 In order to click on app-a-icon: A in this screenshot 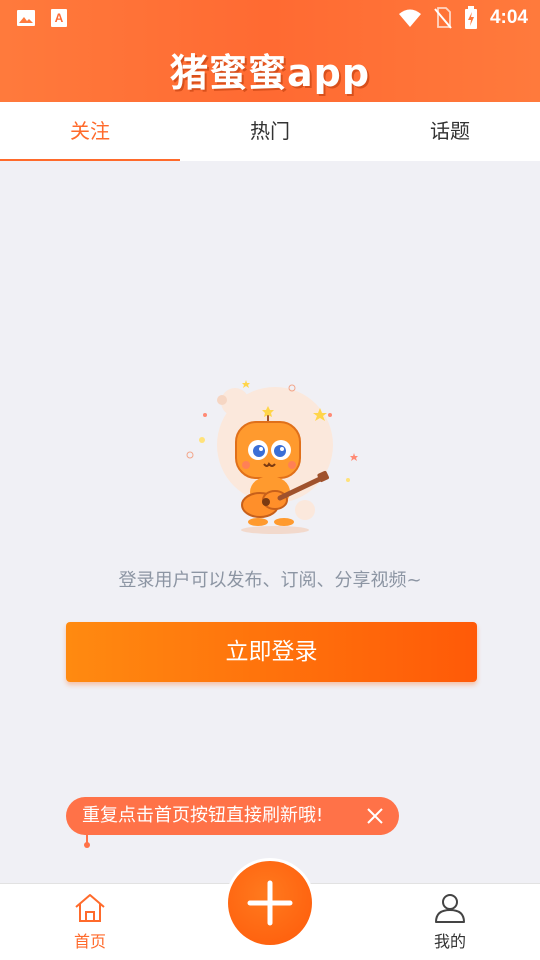, I will do `click(59, 18)`.